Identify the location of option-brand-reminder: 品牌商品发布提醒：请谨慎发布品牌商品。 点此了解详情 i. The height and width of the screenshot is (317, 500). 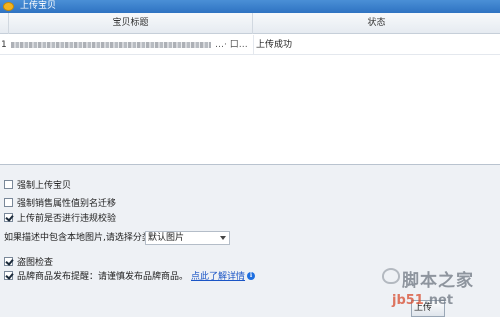
(130, 275).